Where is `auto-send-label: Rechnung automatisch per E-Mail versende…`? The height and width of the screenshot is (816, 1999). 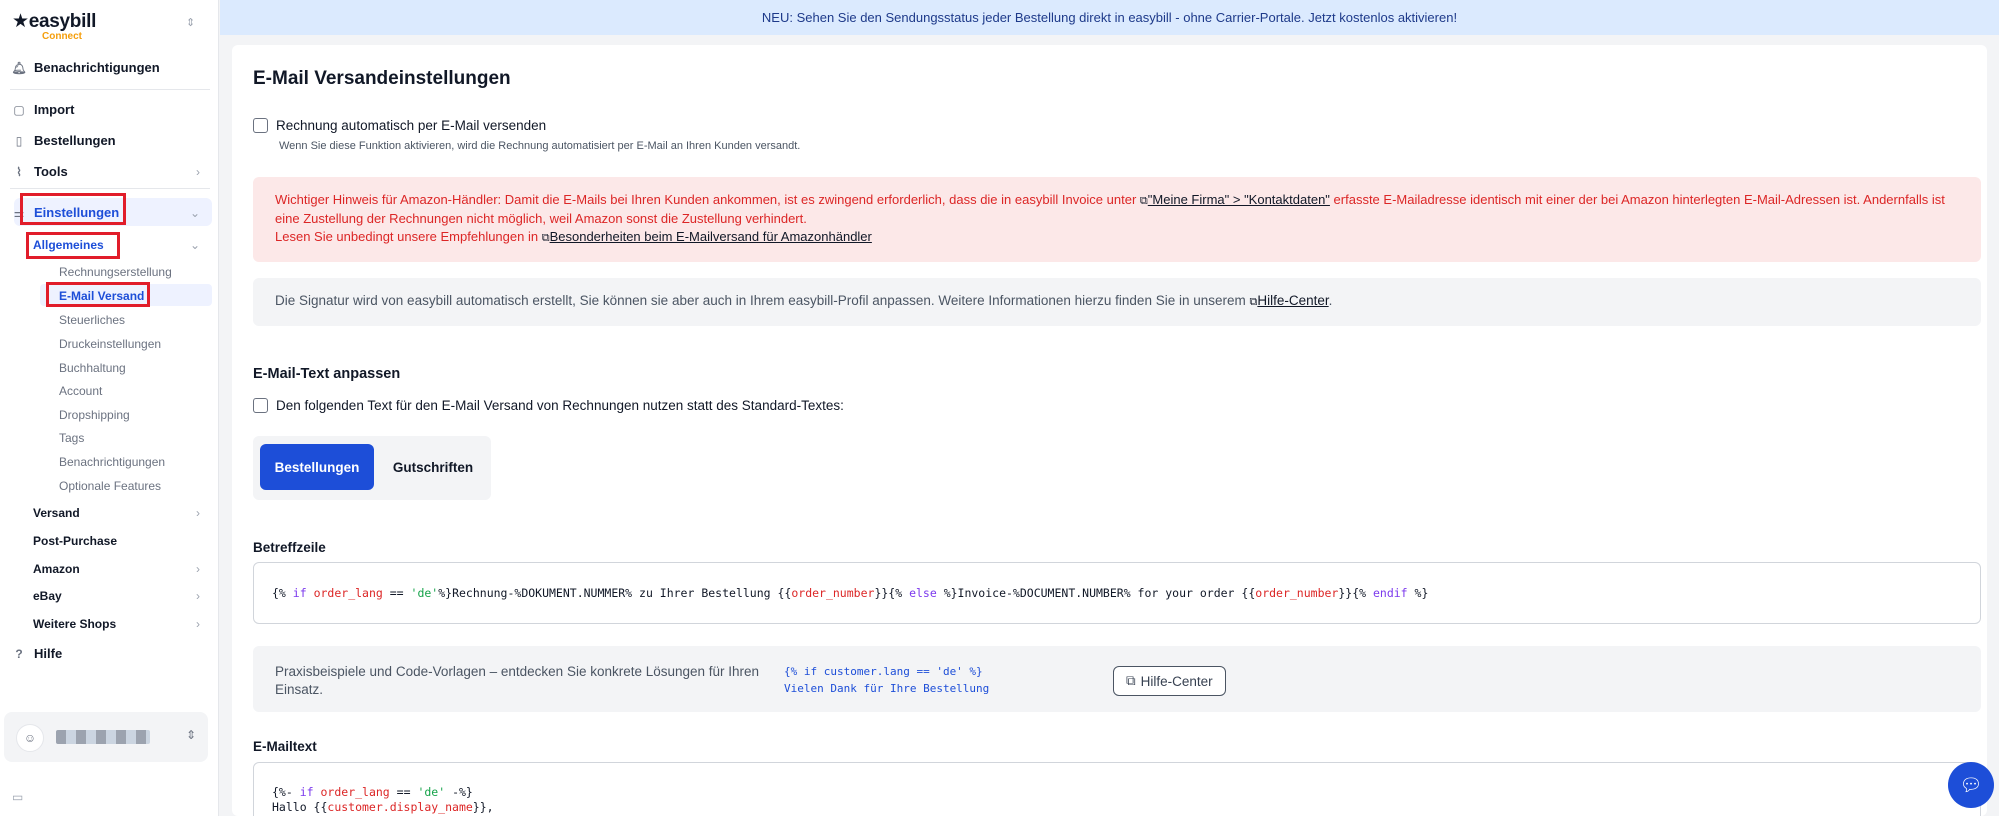 auto-send-label: Rechnung automatisch per E-Mail versende… is located at coordinates (411, 125).